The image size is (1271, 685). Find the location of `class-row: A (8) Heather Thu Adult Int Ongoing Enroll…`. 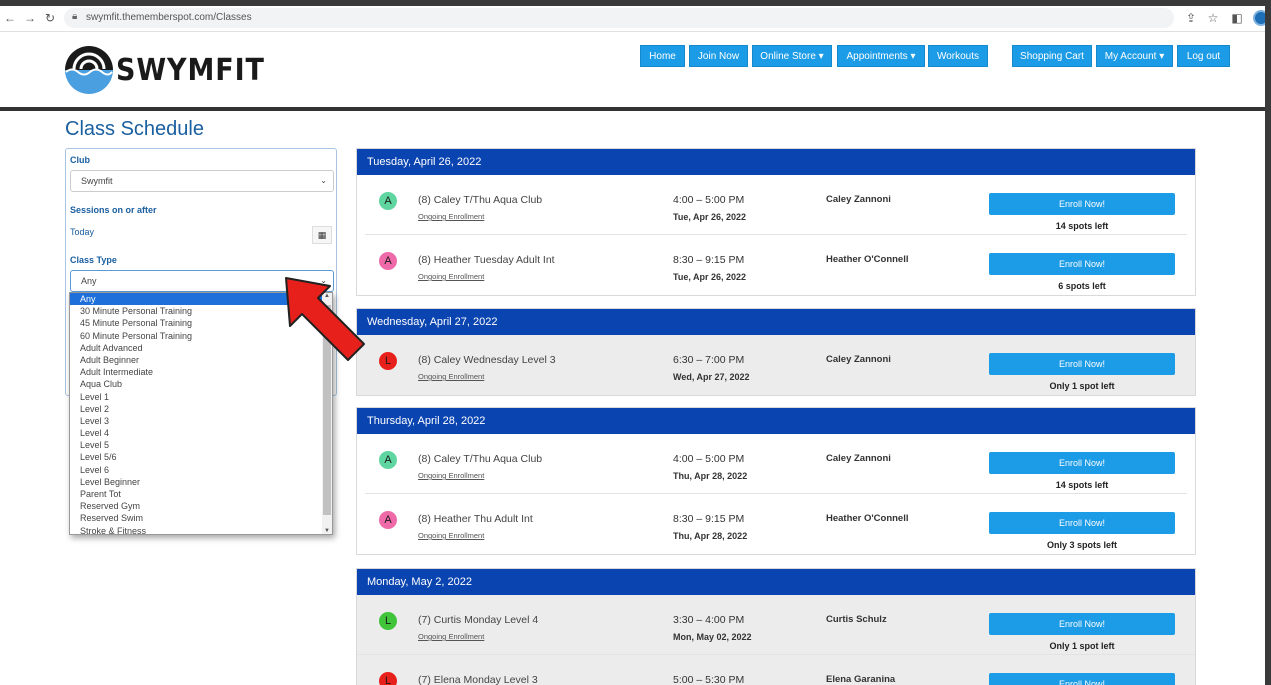

class-row: A (8) Heather Thu Adult Int Ongoing Enroll… is located at coordinates (776, 524).